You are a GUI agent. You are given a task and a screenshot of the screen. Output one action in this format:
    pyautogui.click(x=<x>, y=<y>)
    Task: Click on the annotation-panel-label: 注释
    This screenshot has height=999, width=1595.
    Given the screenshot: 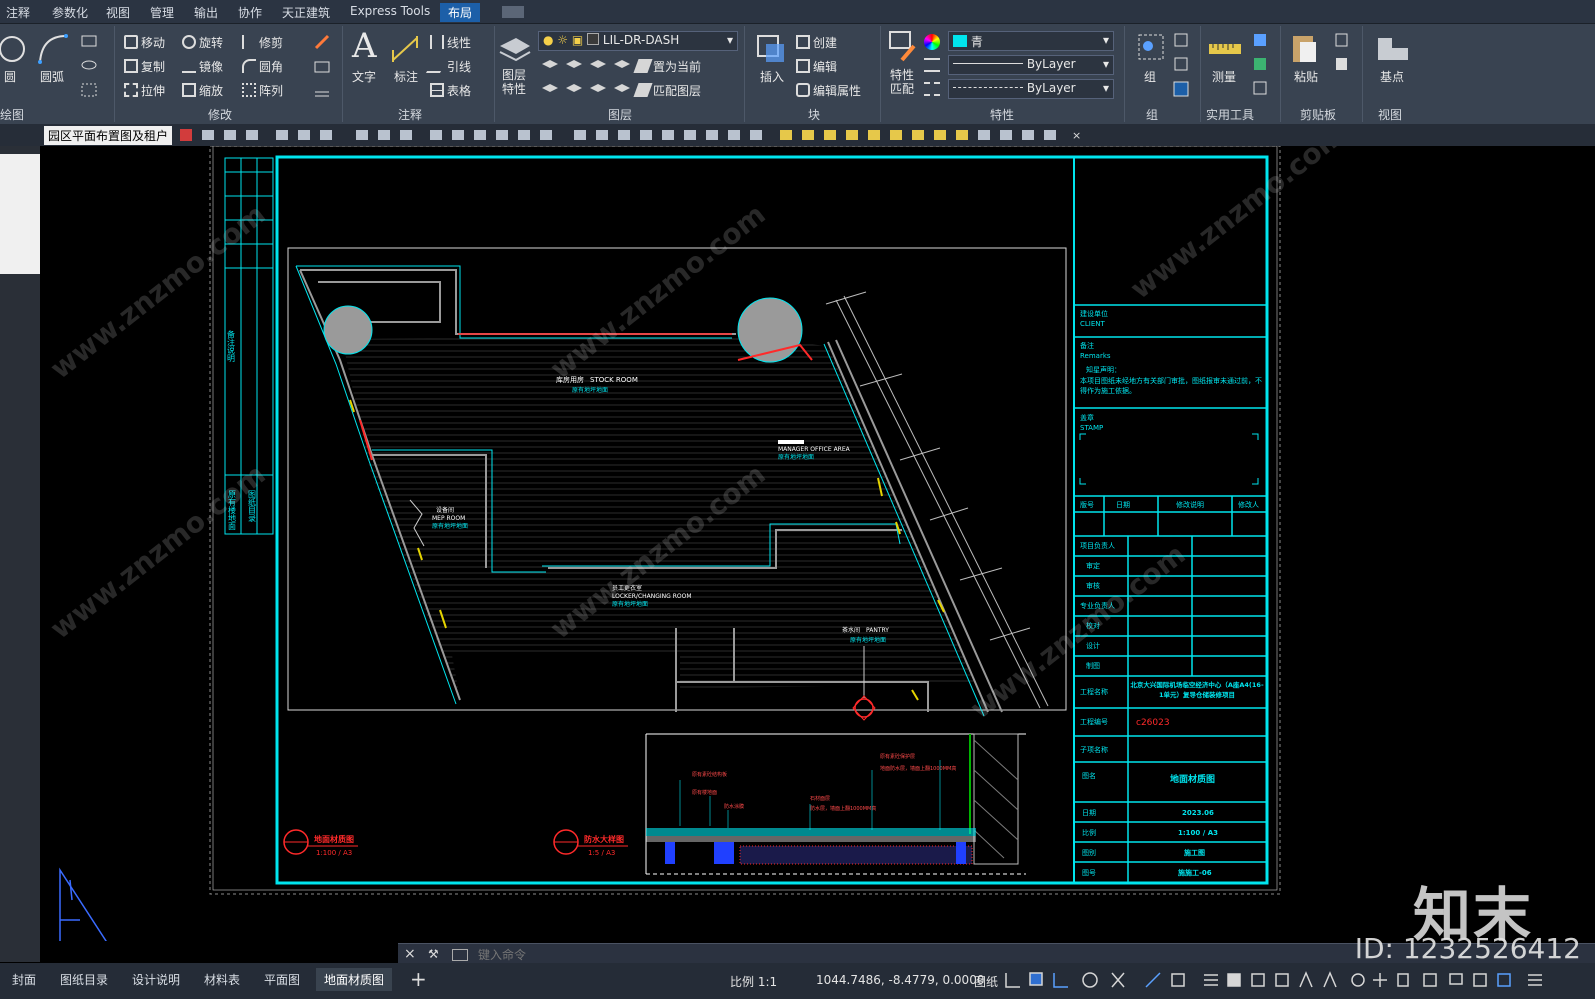 What is the action you would take?
    pyautogui.click(x=410, y=114)
    